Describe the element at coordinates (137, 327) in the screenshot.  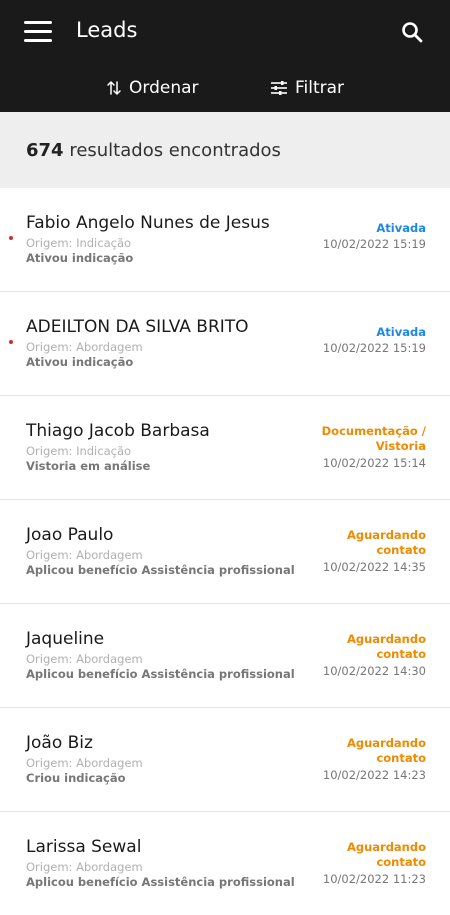
I see `lead-name: ADEILTON DA SILVA BRITO` at that location.